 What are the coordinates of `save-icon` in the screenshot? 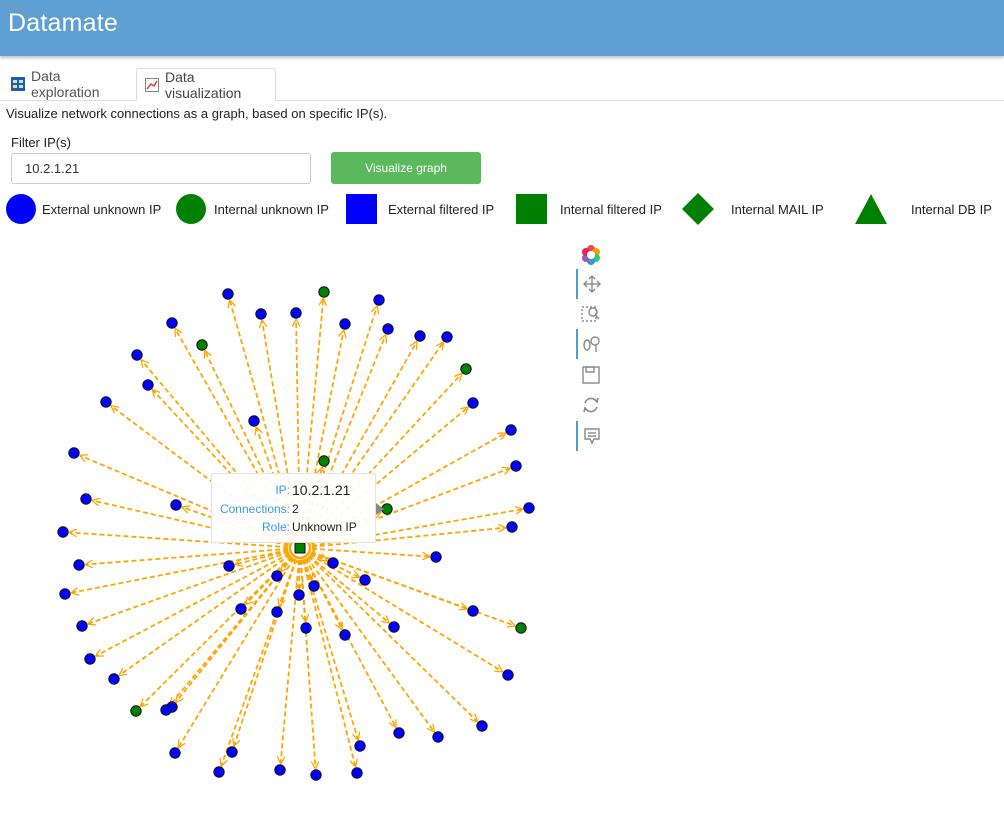 It's located at (591, 375).